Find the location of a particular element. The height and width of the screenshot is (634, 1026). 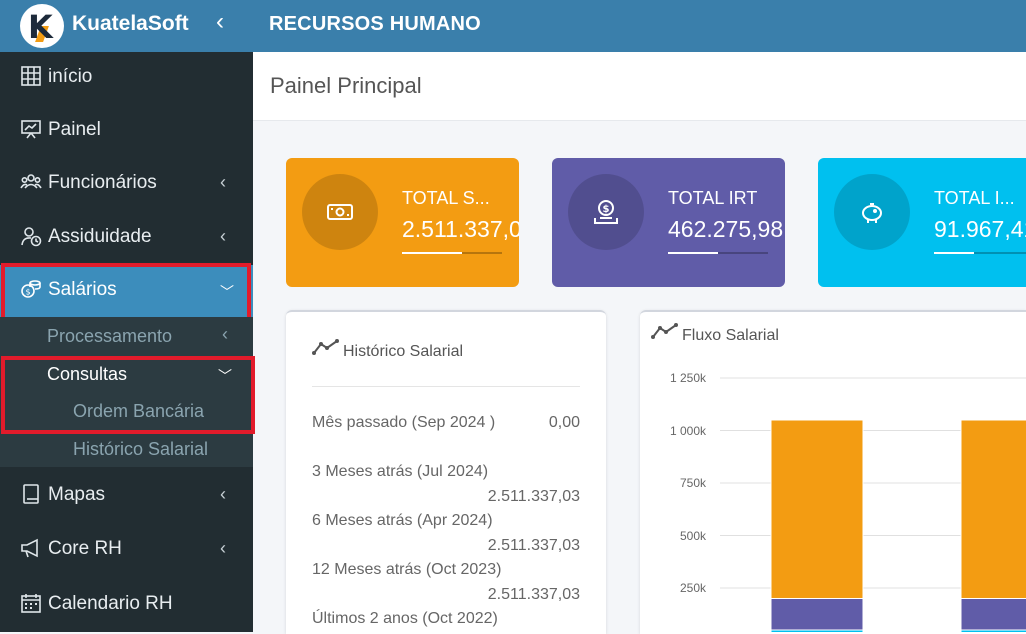

stat-icon-circle: $ is located at coordinates (606, 212).